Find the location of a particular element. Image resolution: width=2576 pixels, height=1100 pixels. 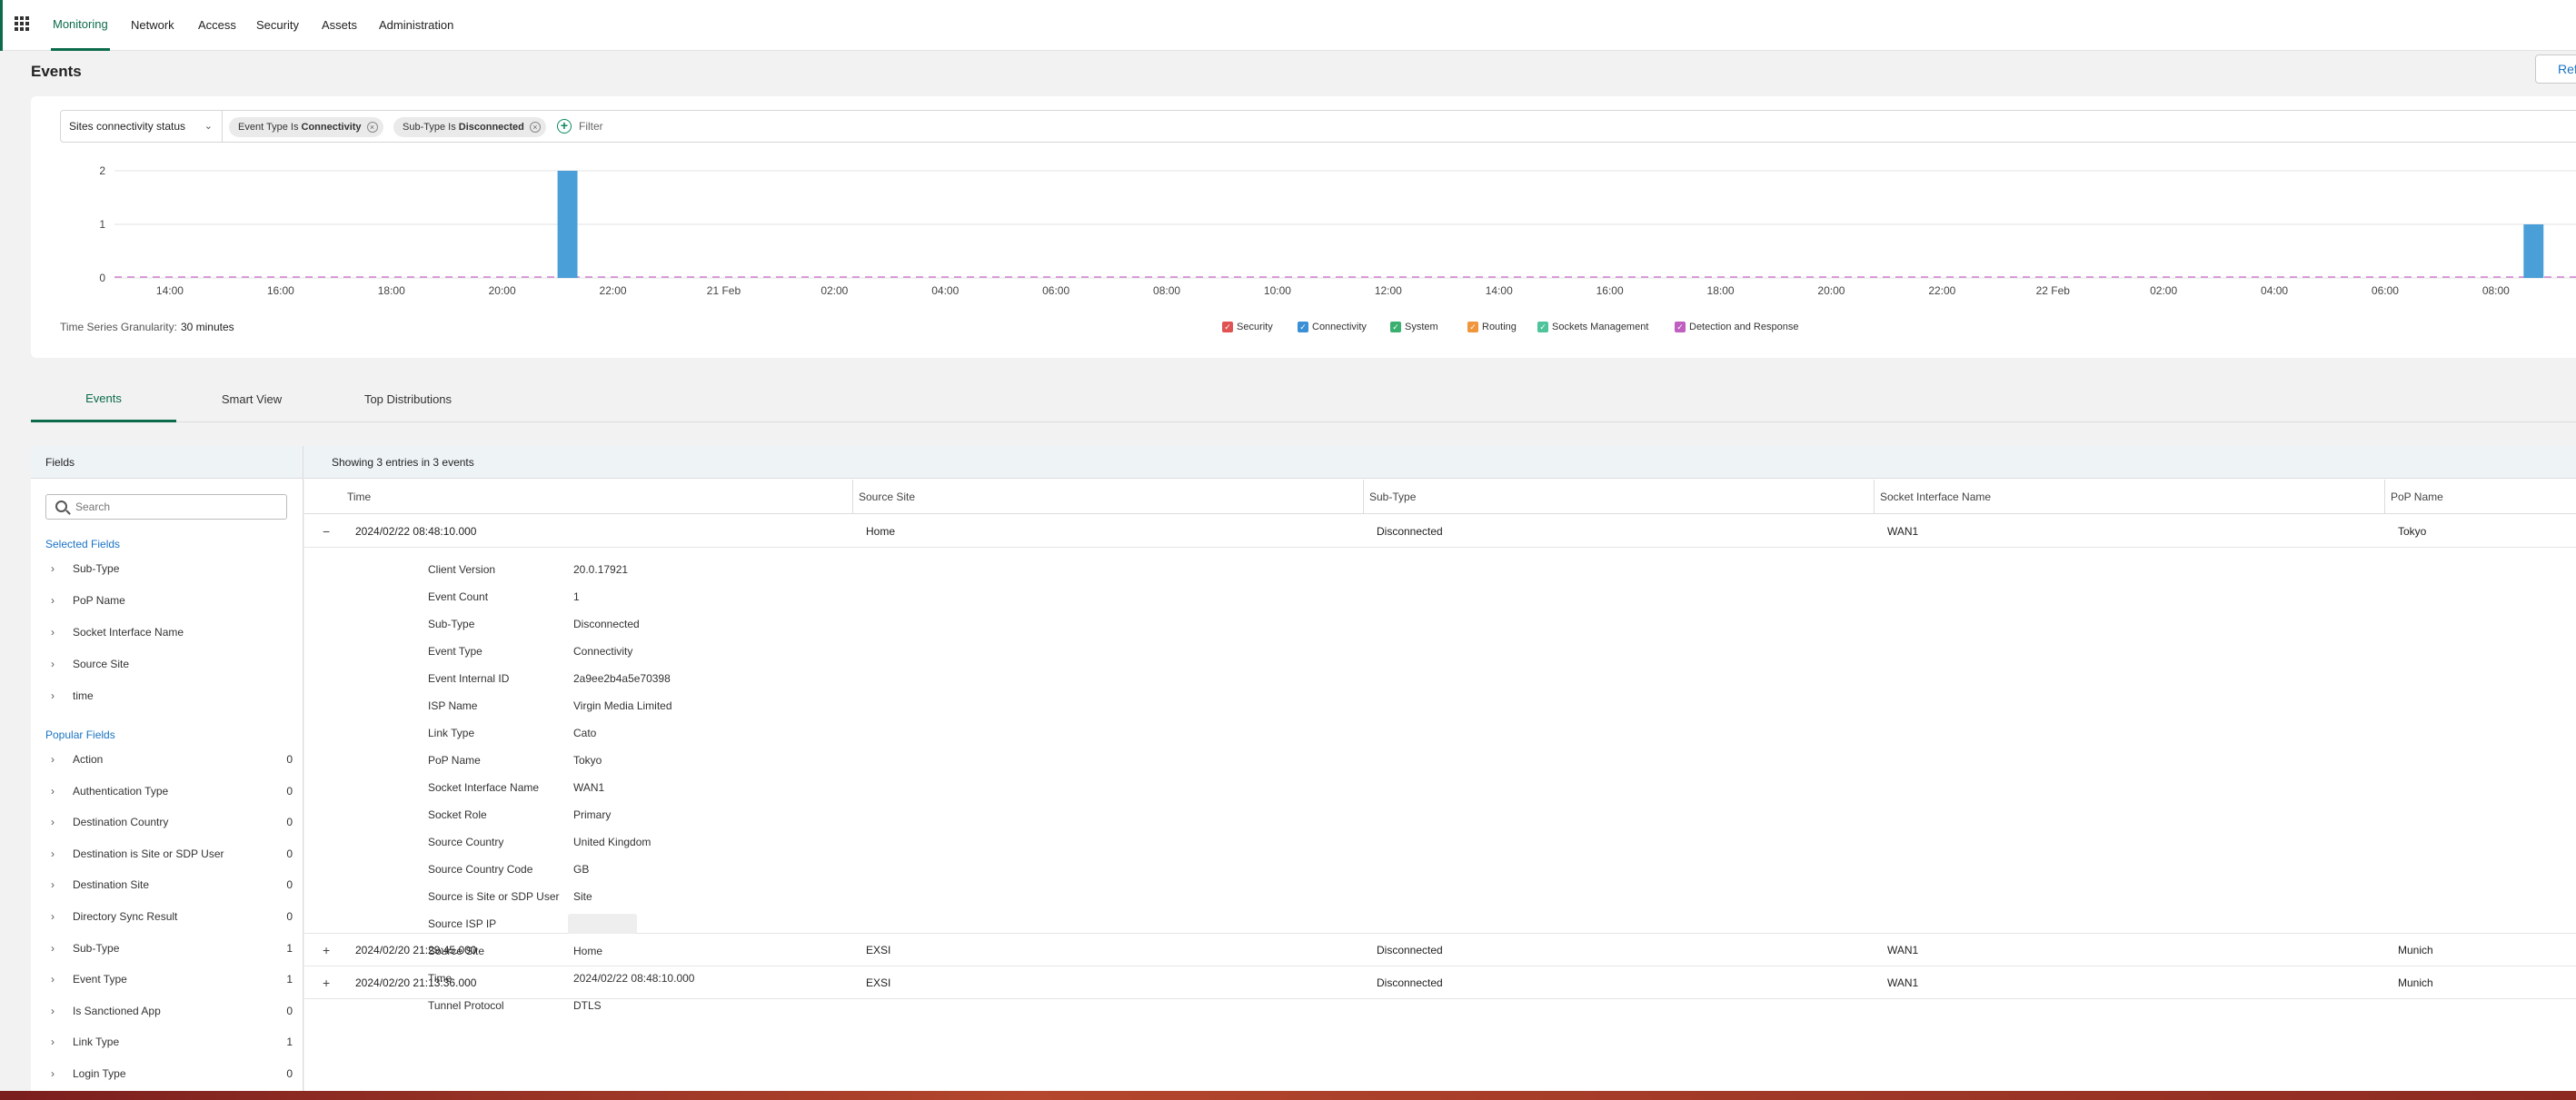

legend-item: ✓ Sockets Management is located at coordinates (1593, 327).